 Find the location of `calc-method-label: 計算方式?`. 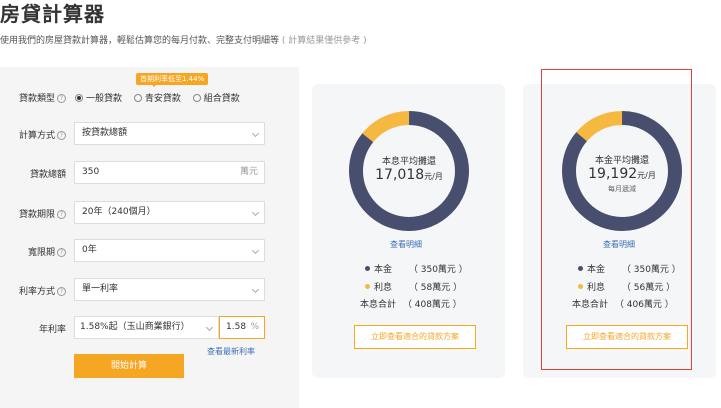

calc-method-label: 計算方式? is located at coordinates (38, 134).